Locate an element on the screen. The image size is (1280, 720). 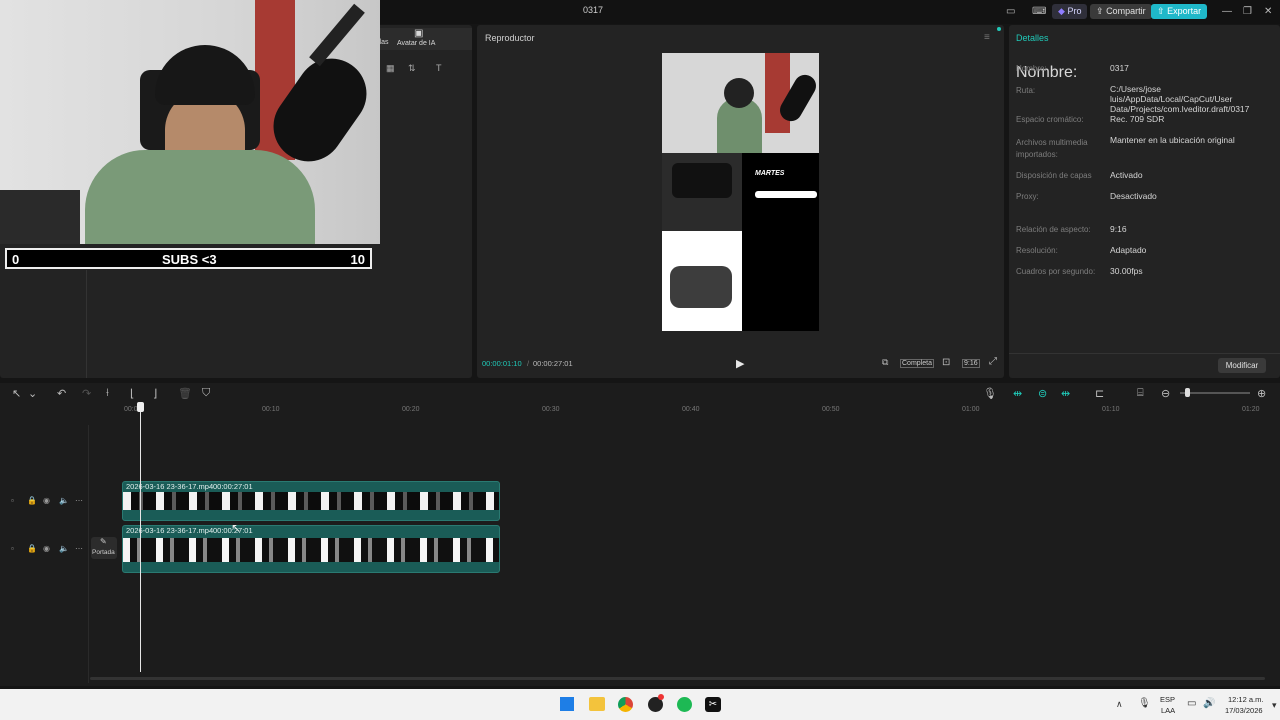
export-button: ⇧ Exportar is located at coordinates (1179, 11).